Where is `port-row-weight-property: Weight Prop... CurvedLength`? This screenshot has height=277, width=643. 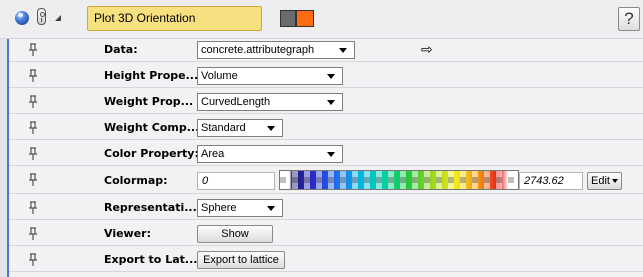 port-row-weight-property: Weight Prop... CurvedLength is located at coordinates (326, 102).